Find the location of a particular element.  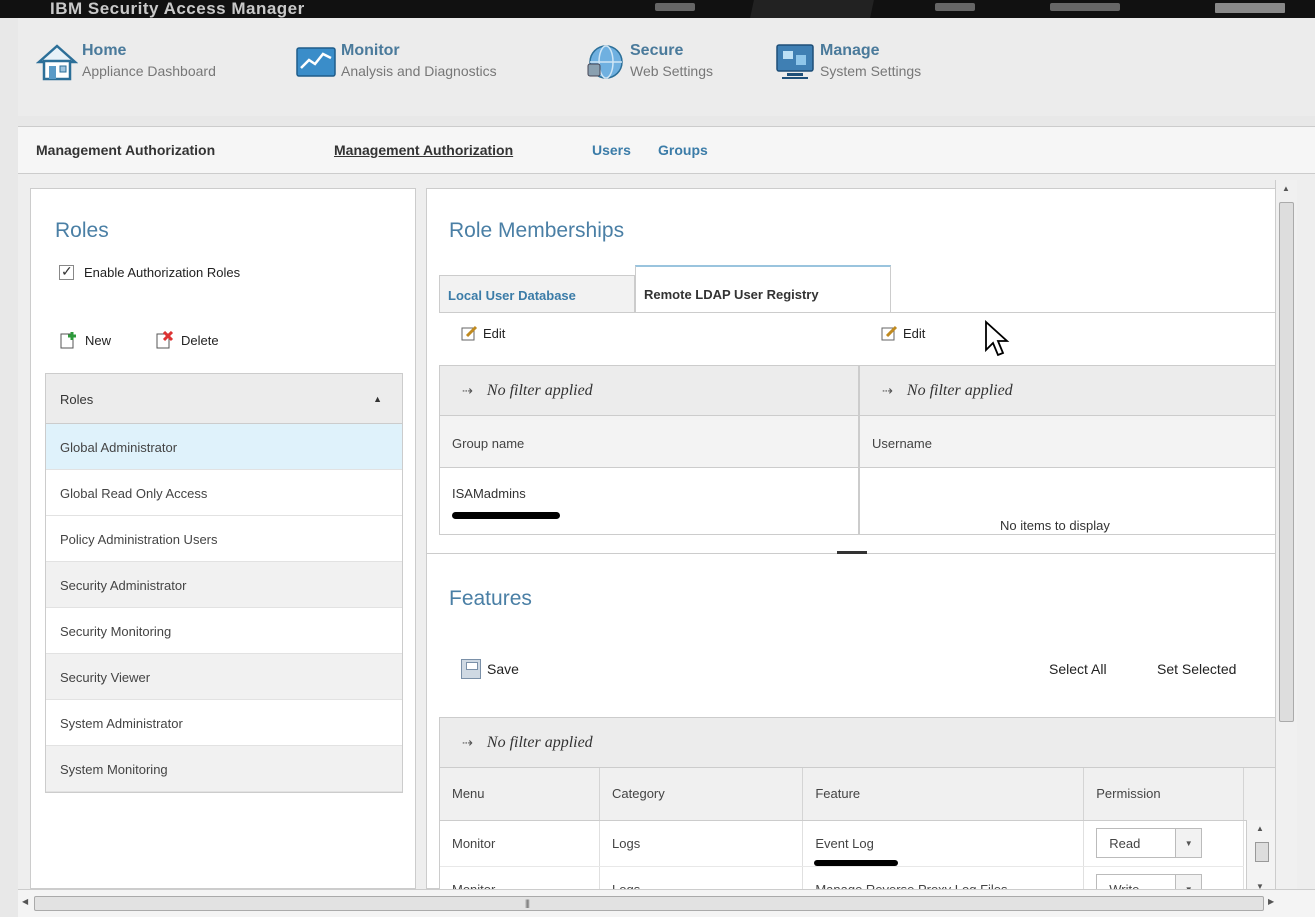

table-row: ISAMadmins is located at coordinates (649, 484).